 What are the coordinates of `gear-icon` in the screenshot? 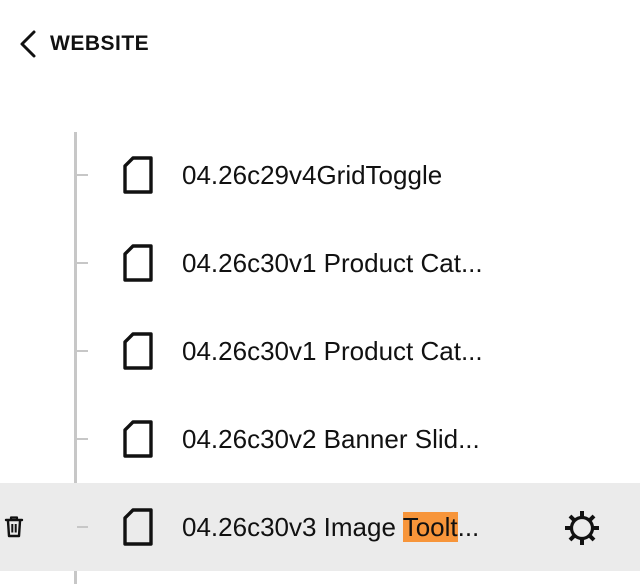 It's located at (582, 528).